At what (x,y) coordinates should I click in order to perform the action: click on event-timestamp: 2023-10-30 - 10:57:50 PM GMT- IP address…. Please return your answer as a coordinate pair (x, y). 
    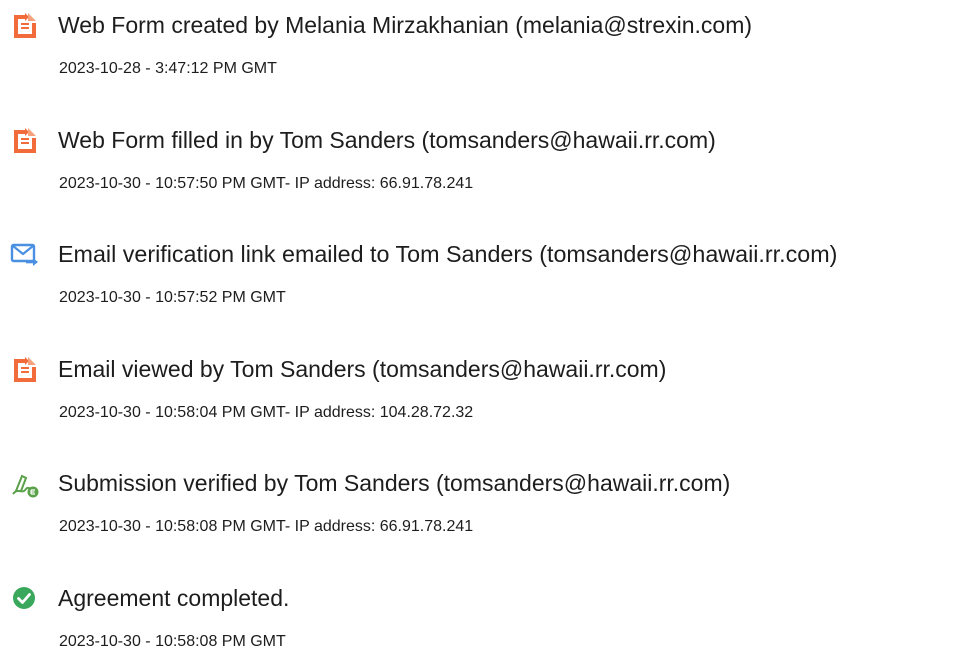
    Looking at the image, I should click on (266, 183).